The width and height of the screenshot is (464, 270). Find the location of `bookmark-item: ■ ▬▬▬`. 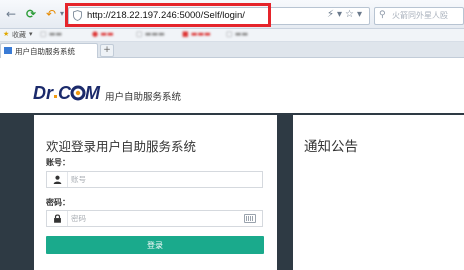

bookmark-item: ■ ▬▬▬ is located at coordinates (196, 34).